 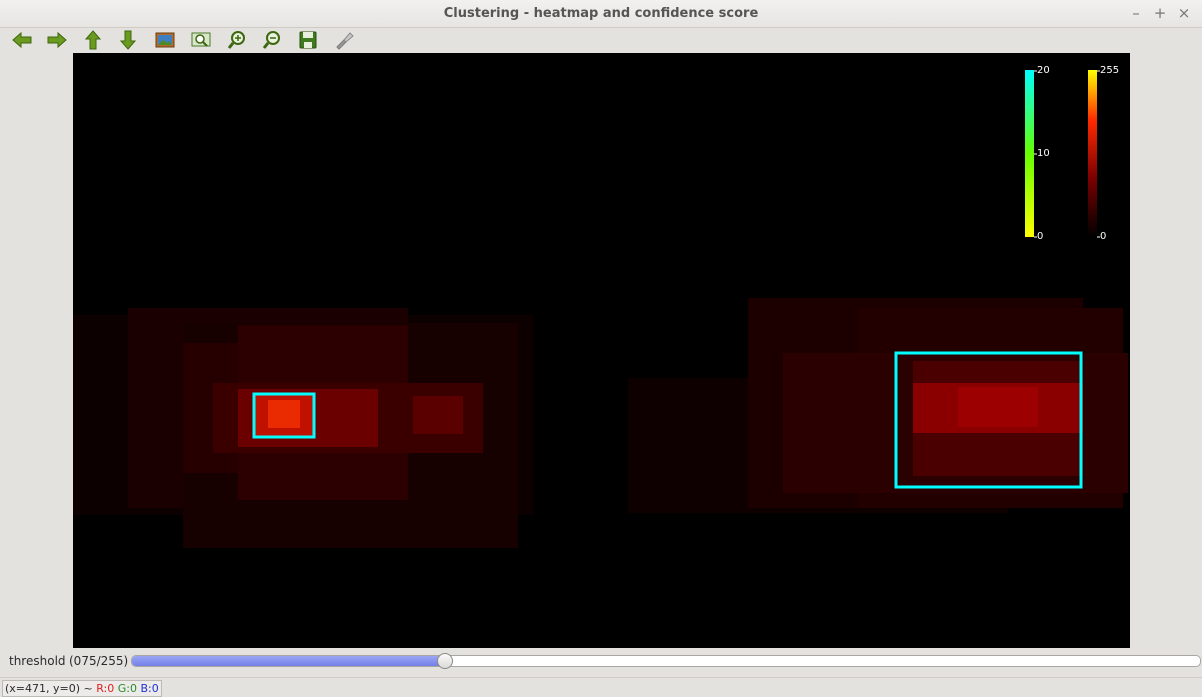 What do you see at coordinates (49, 688) in the screenshot?
I see `cursor-coords: (x=471, y=0) ~` at bounding box center [49, 688].